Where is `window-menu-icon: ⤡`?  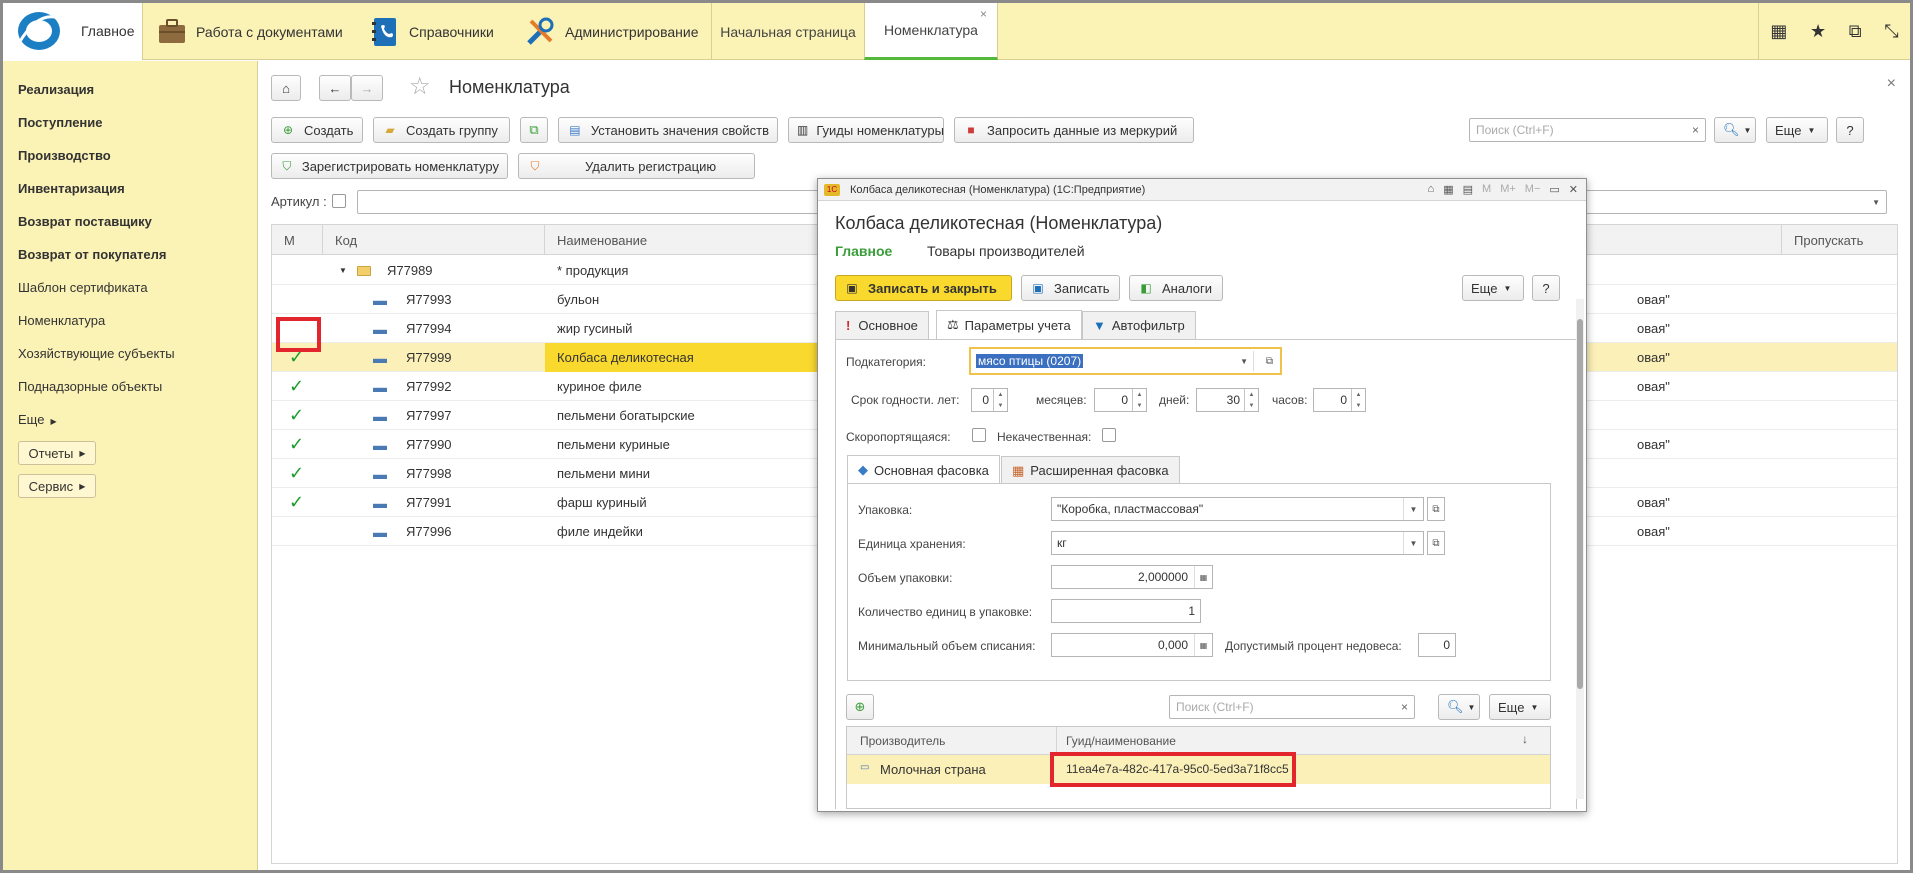
window-menu-icon: ⤡ is located at coordinates (1891, 31).